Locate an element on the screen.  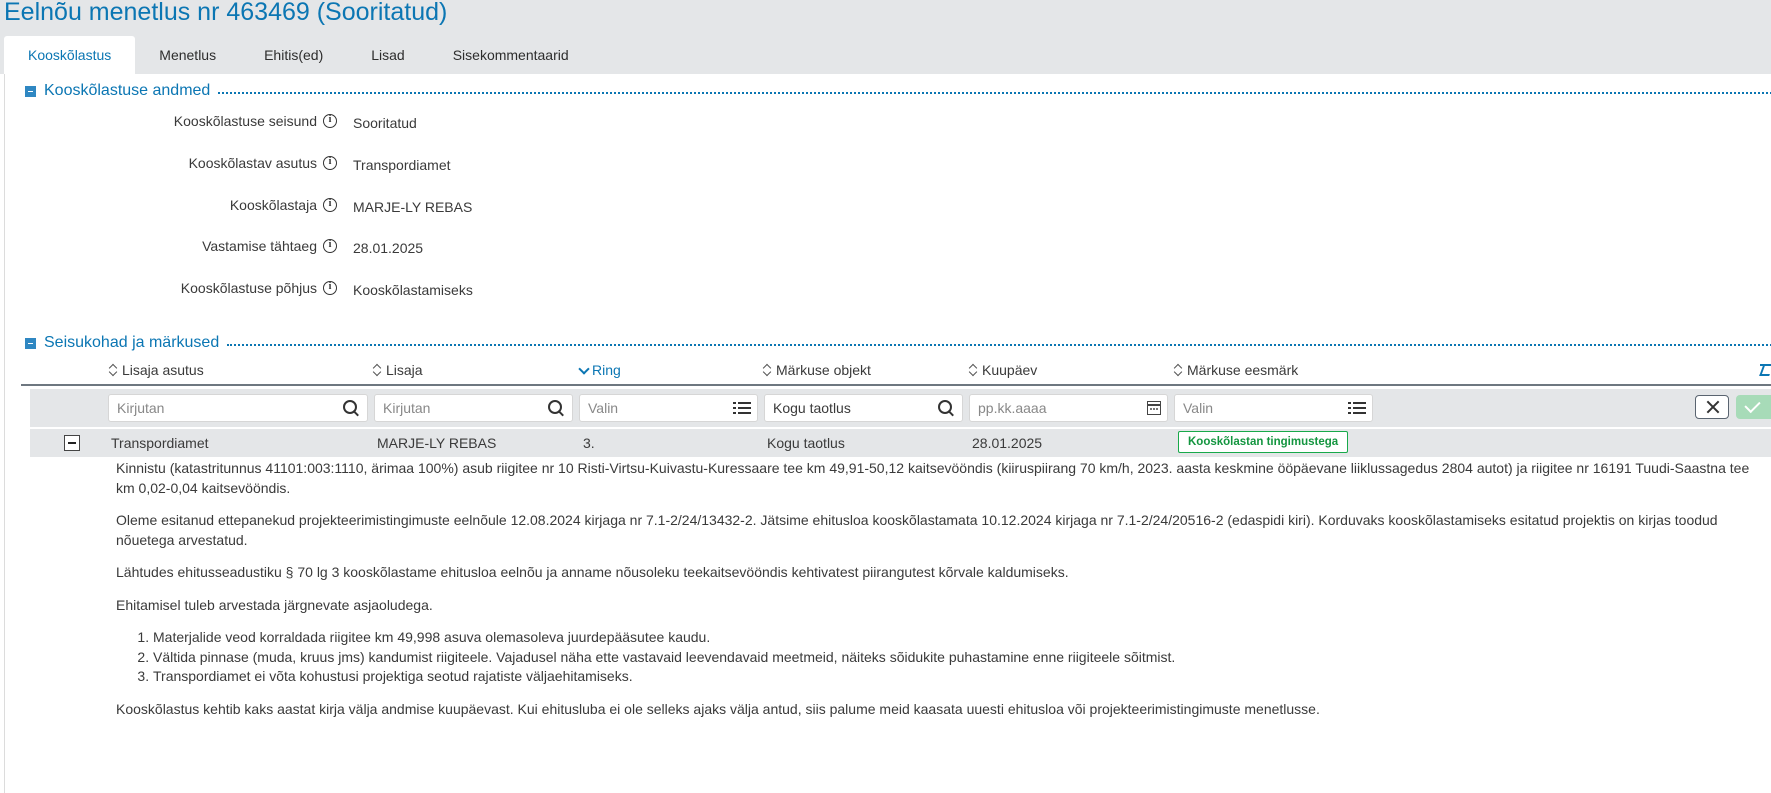
field-label: Vastamise tähtaeg is located at coordinates (259, 245).